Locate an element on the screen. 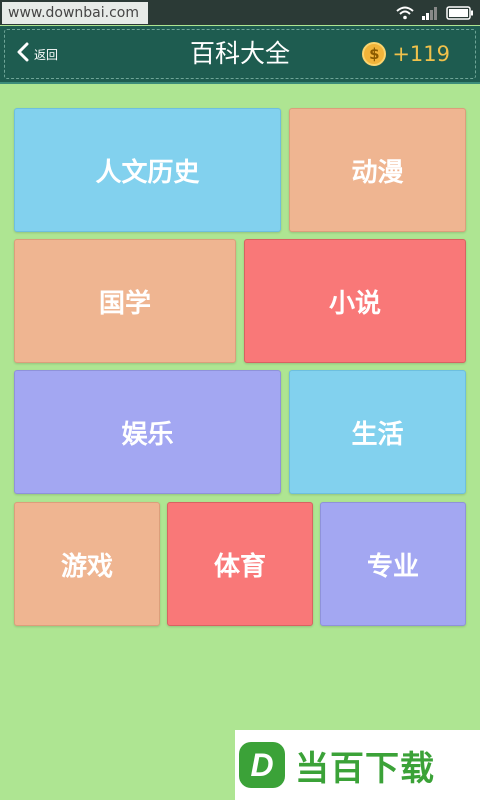  coin-count: +119 is located at coordinates (421, 54).